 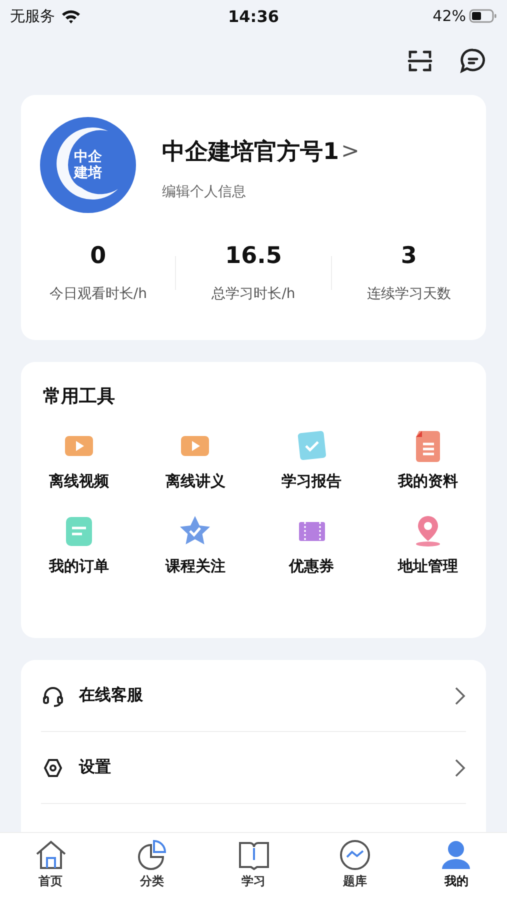 What do you see at coordinates (98, 256) in the screenshot?
I see `stat-value: 0` at bounding box center [98, 256].